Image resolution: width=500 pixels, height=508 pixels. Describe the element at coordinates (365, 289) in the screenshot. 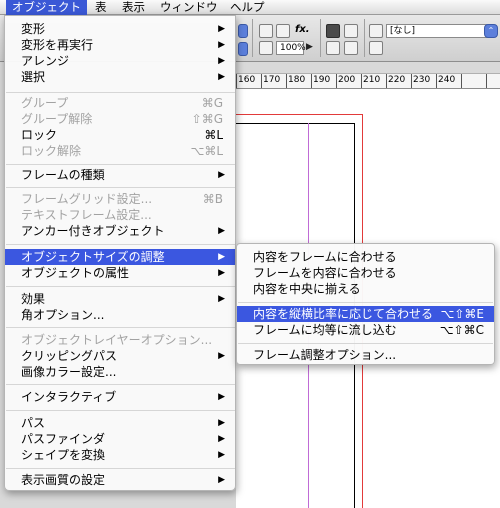

I see `submenu-item-center-content: 内容を中央に揃える` at that location.